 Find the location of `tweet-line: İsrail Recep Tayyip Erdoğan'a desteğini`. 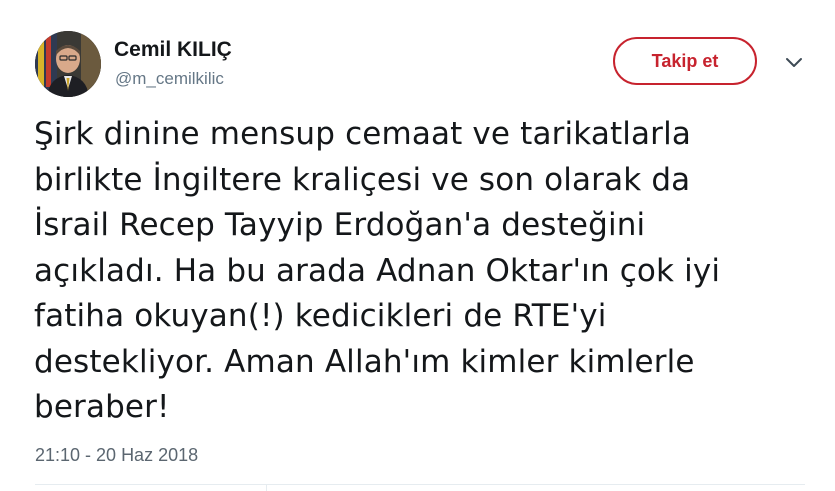

tweet-line: İsrail Recep Tayyip Erdoğan'a desteğini is located at coordinates (340, 225).